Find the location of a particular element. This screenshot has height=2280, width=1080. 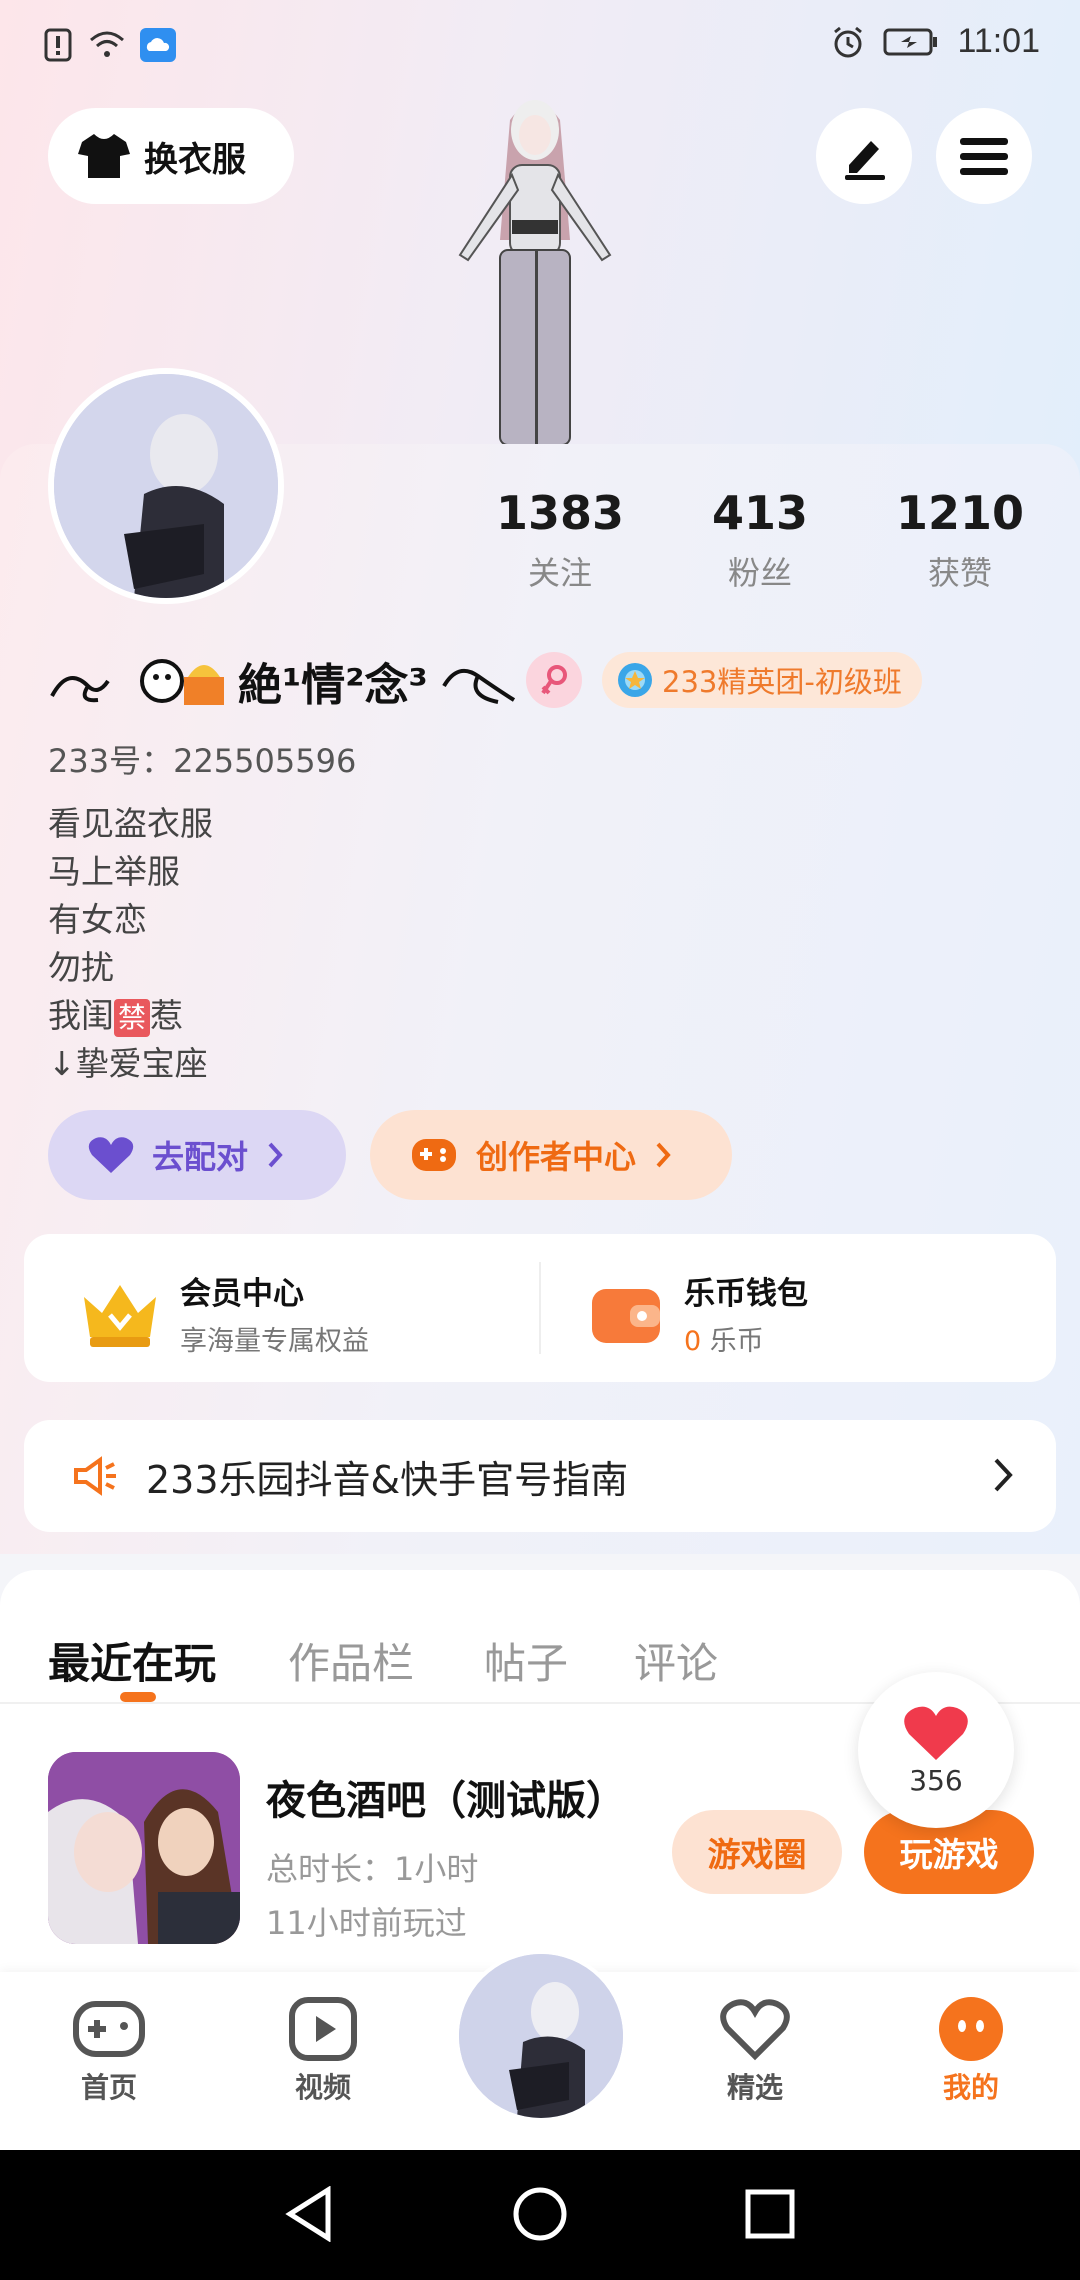

tab-recent-play: 最近在玩 is located at coordinates (132, 1660).